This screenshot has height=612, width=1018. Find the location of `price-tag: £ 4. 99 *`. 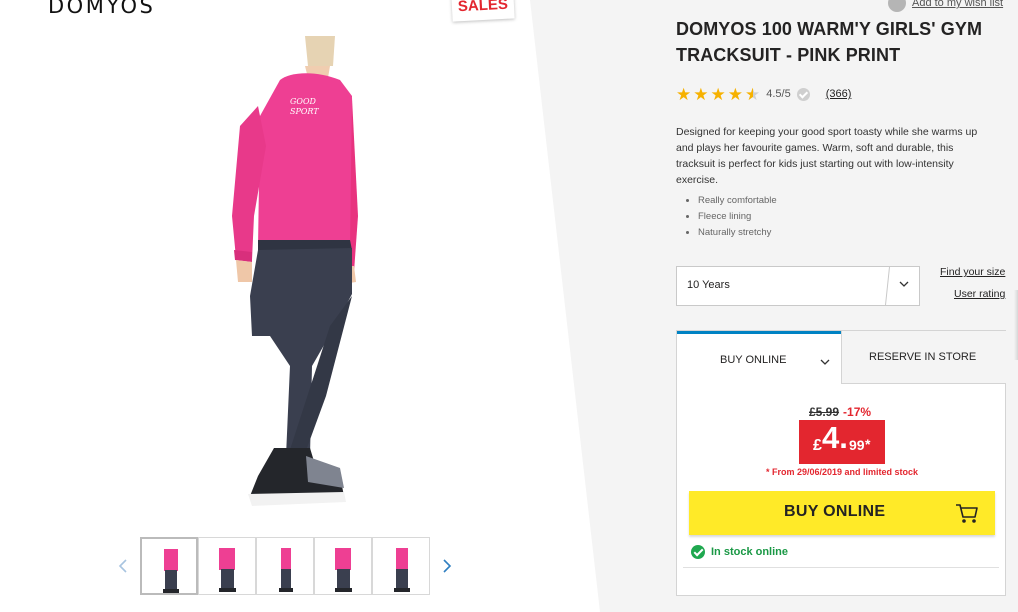

price-tag: £ 4. 99 * is located at coordinates (842, 442).